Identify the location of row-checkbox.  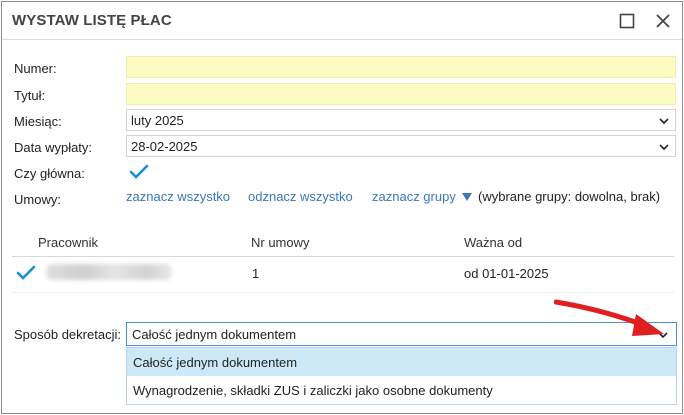
(26, 273).